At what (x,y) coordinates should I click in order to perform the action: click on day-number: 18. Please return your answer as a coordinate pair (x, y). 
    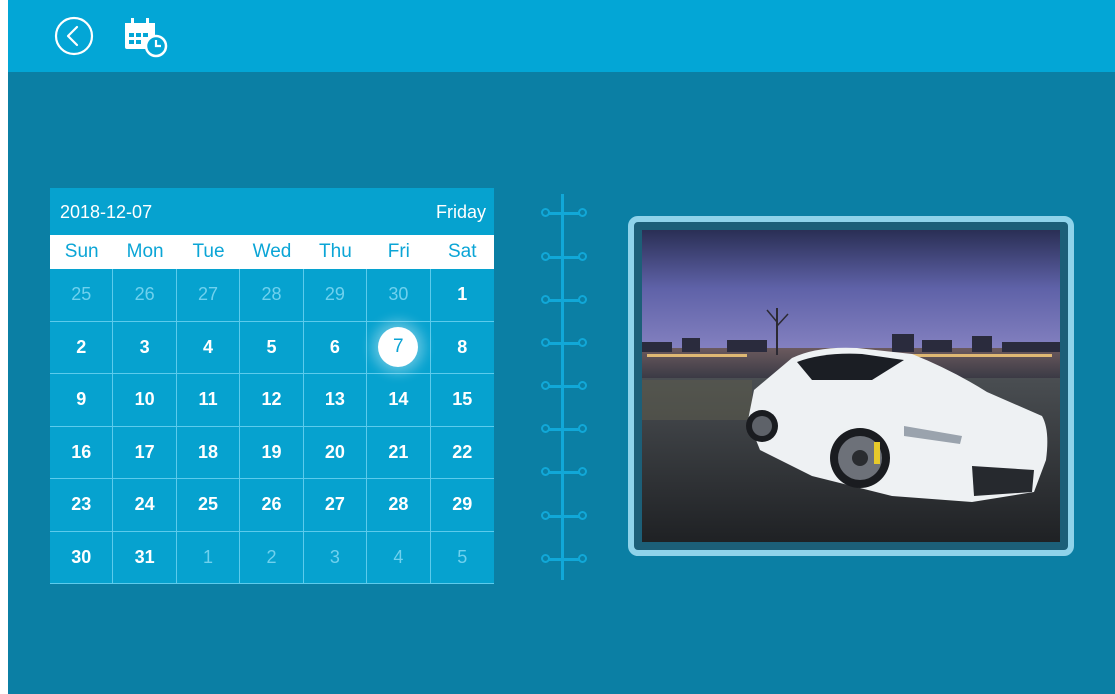
    Looking at the image, I should click on (208, 451).